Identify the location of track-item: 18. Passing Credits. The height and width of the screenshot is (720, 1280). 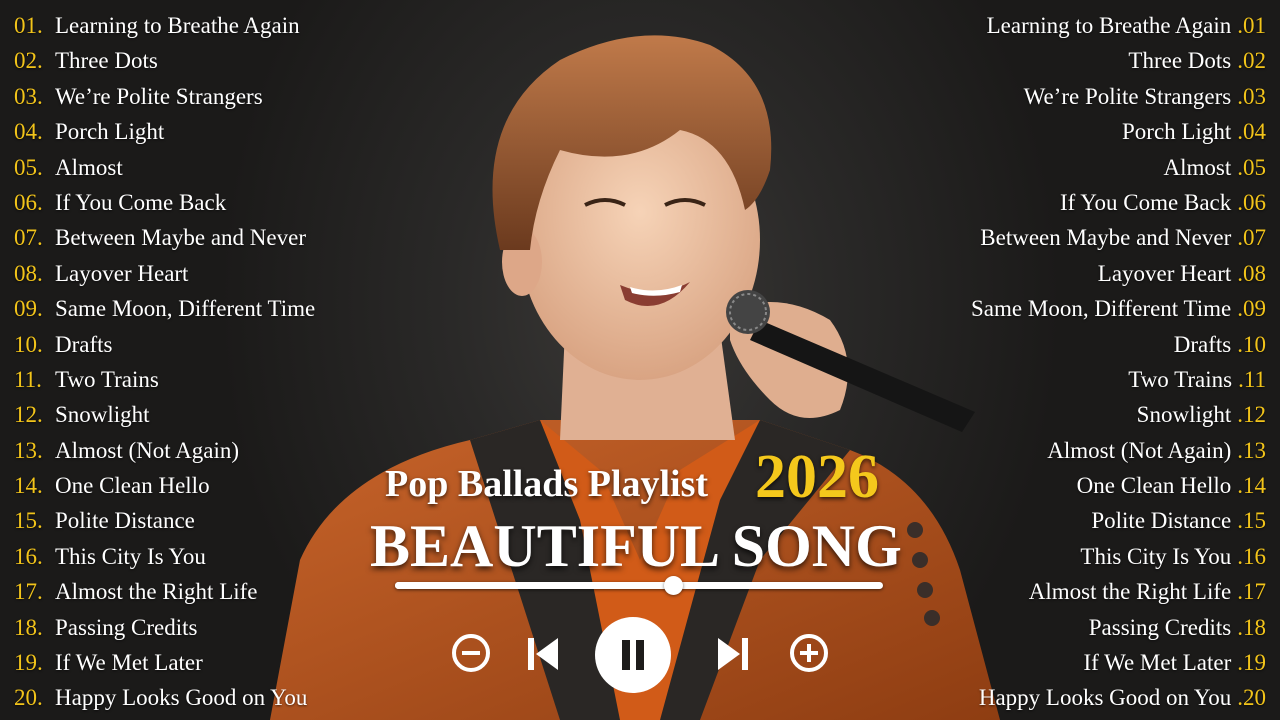
(164, 627).